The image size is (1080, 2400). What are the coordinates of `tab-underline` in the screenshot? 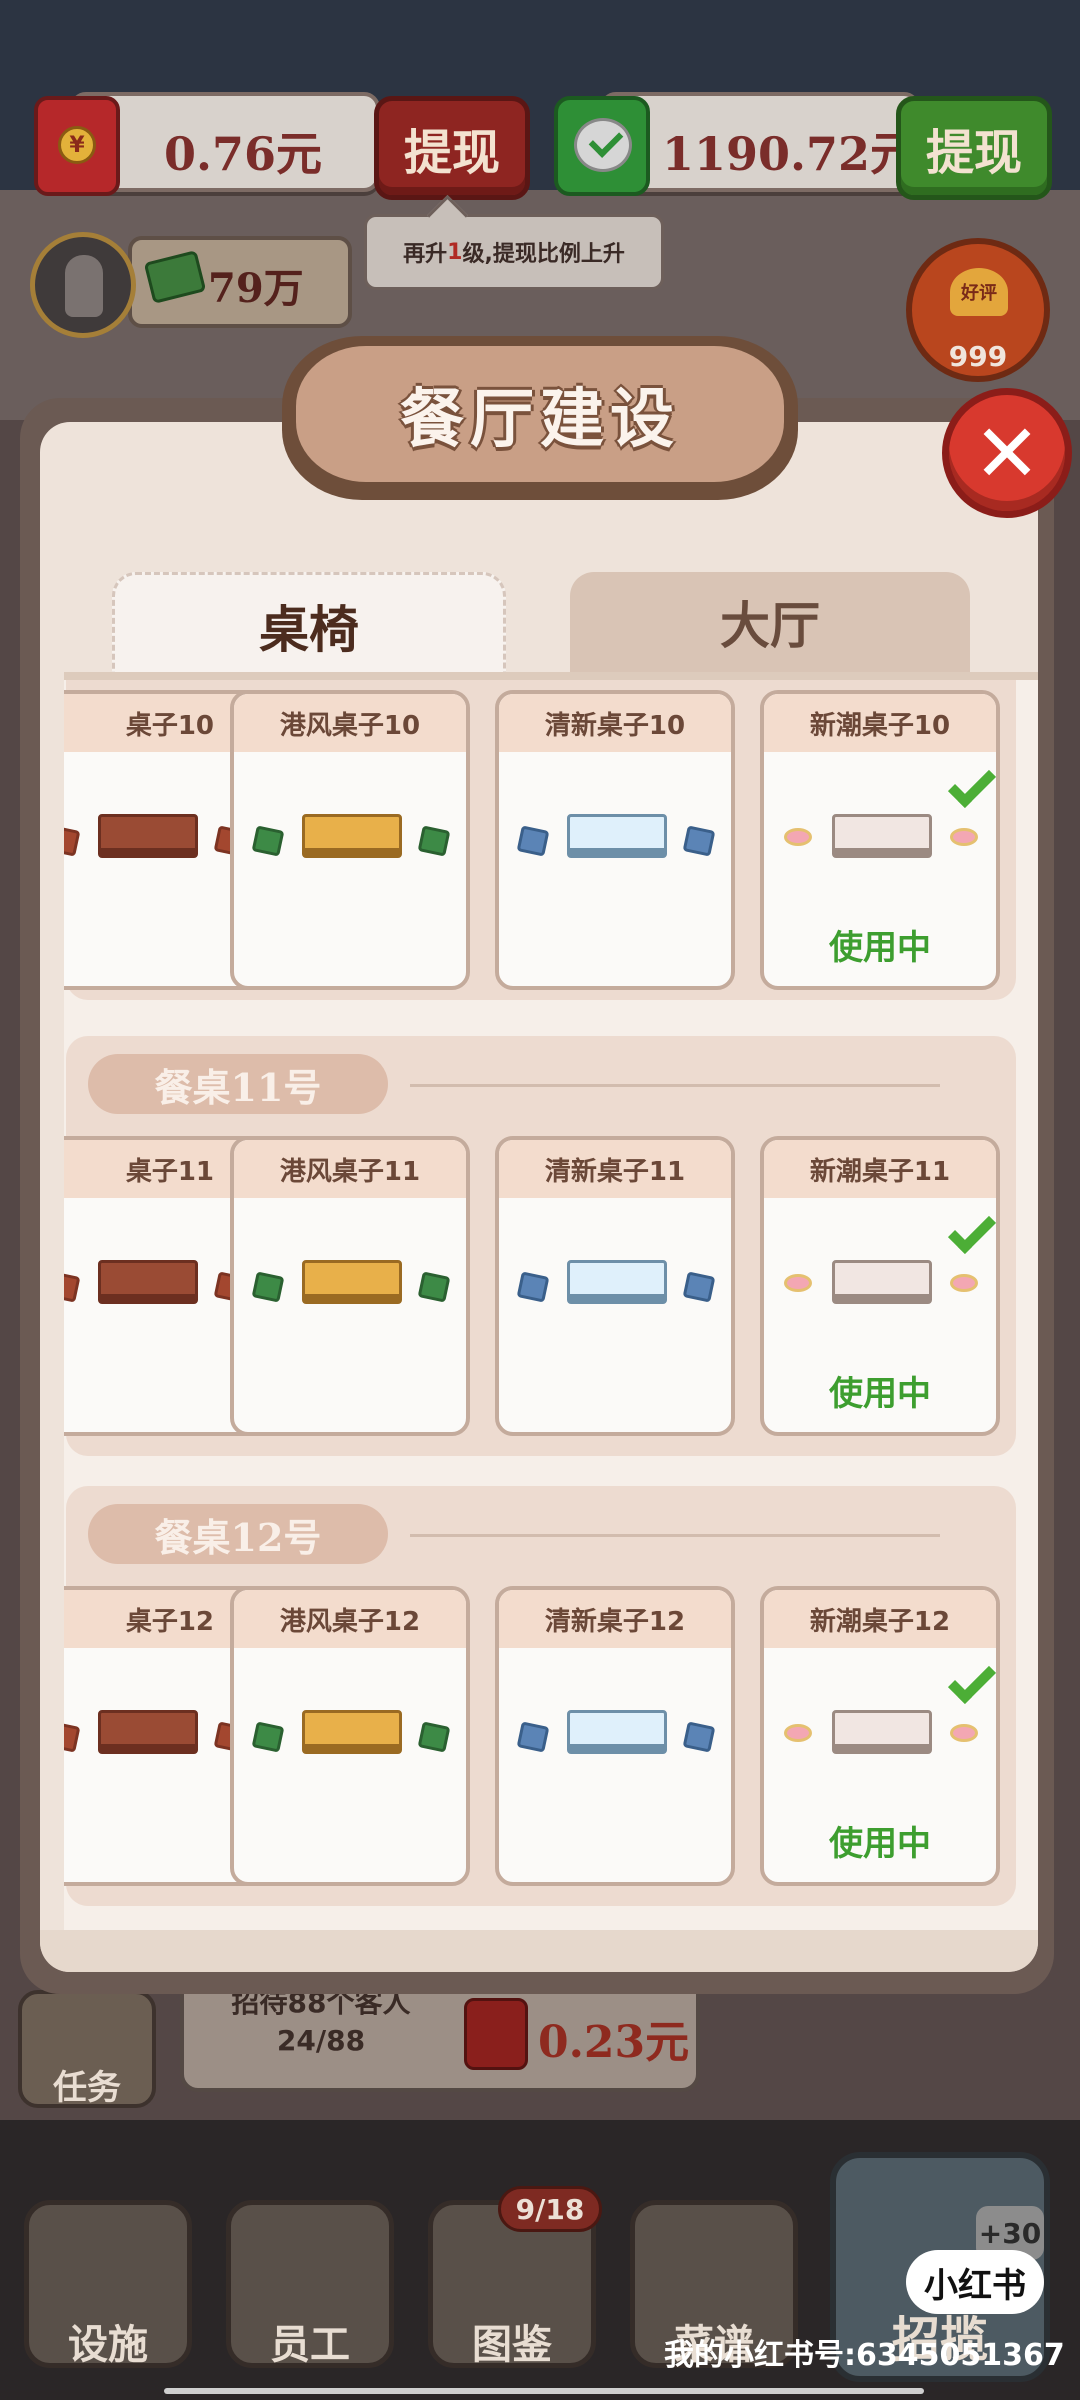 It's located at (551, 676).